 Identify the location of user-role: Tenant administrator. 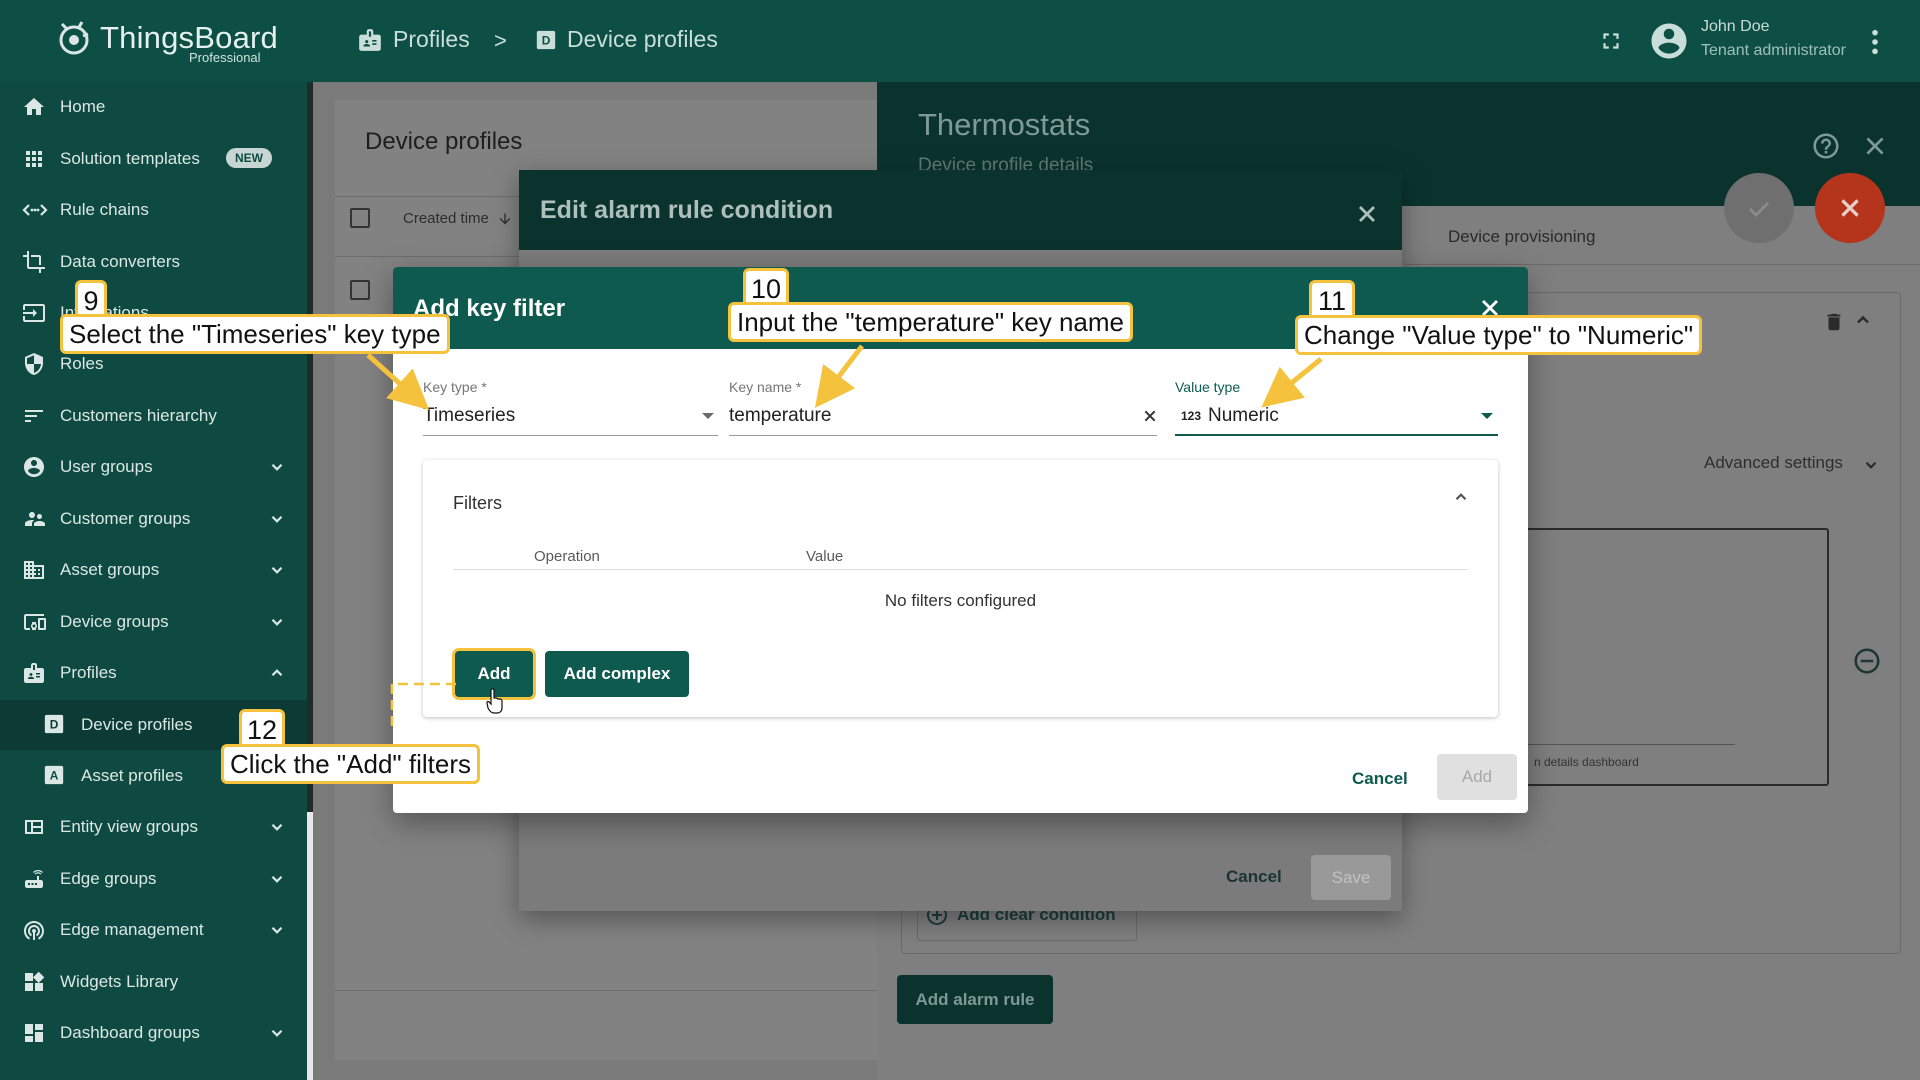
(1773, 50).